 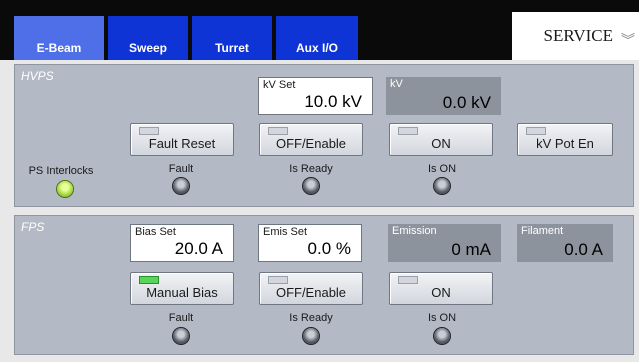 What do you see at coordinates (628, 41) in the screenshot?
I see `chevron-down-icon: ︾` at bounding box center [628, 41].